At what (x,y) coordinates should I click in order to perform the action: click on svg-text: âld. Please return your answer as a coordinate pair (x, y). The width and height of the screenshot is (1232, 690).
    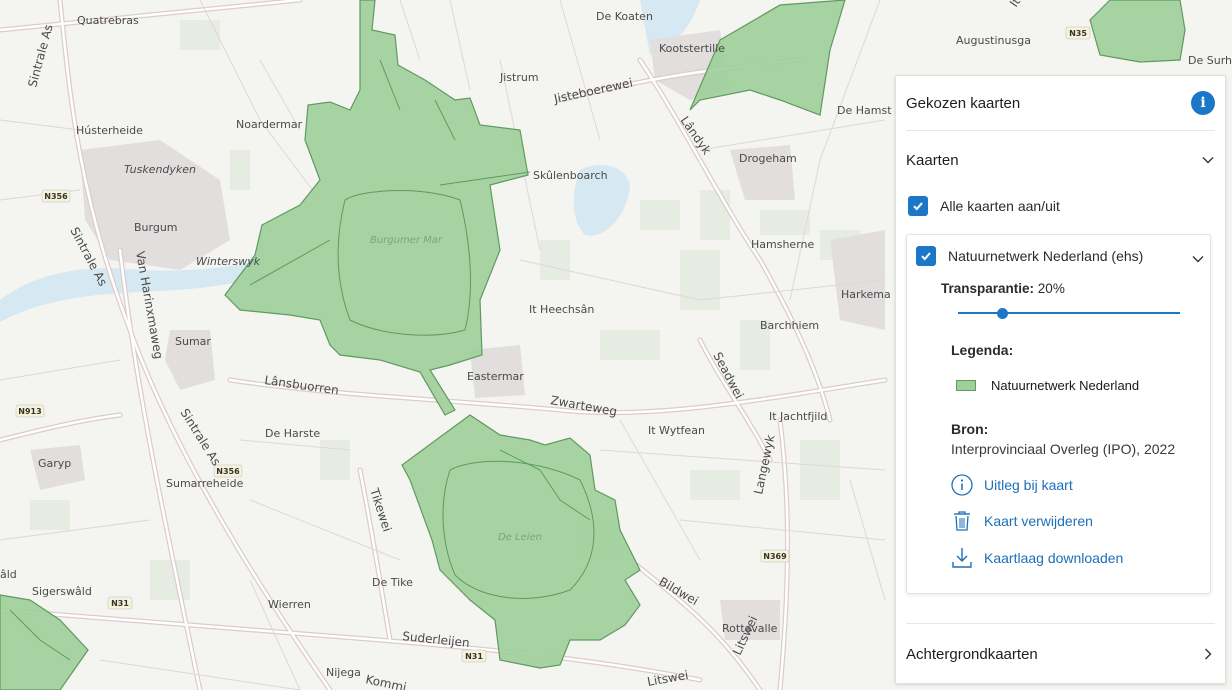
    Looking at the image, I should click on (8, 574).